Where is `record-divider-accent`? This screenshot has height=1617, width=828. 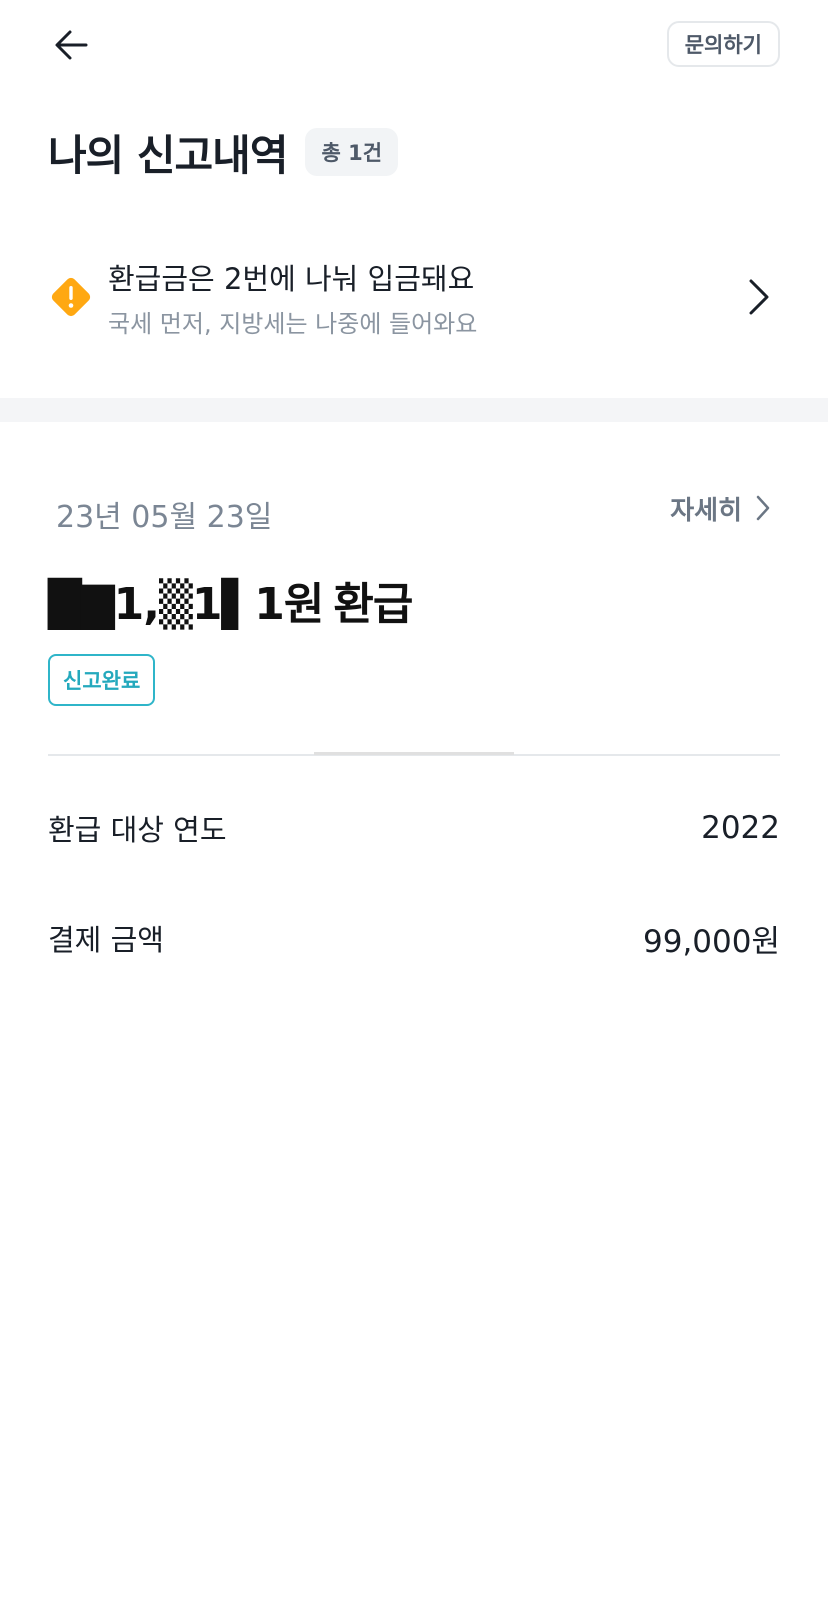
record-divider-accent is located at coordinates (414, 753).